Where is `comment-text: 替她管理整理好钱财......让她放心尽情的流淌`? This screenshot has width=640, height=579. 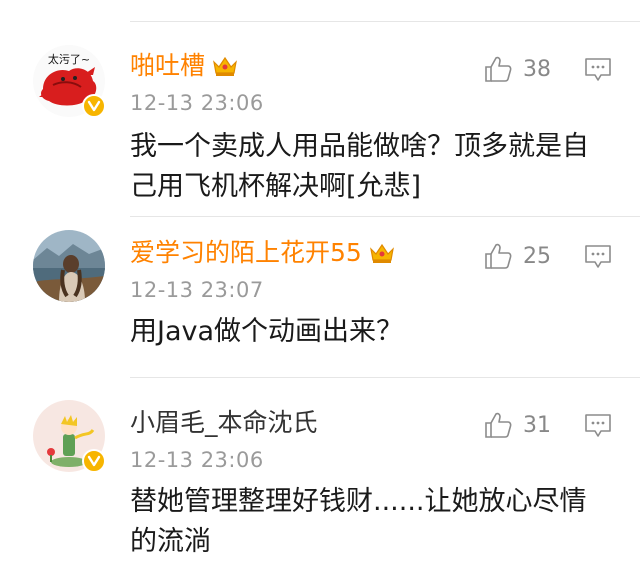 comment-text: 替她管理整理好钱财......让她放心尽情的流淌 is located at coordinates (358, 521).